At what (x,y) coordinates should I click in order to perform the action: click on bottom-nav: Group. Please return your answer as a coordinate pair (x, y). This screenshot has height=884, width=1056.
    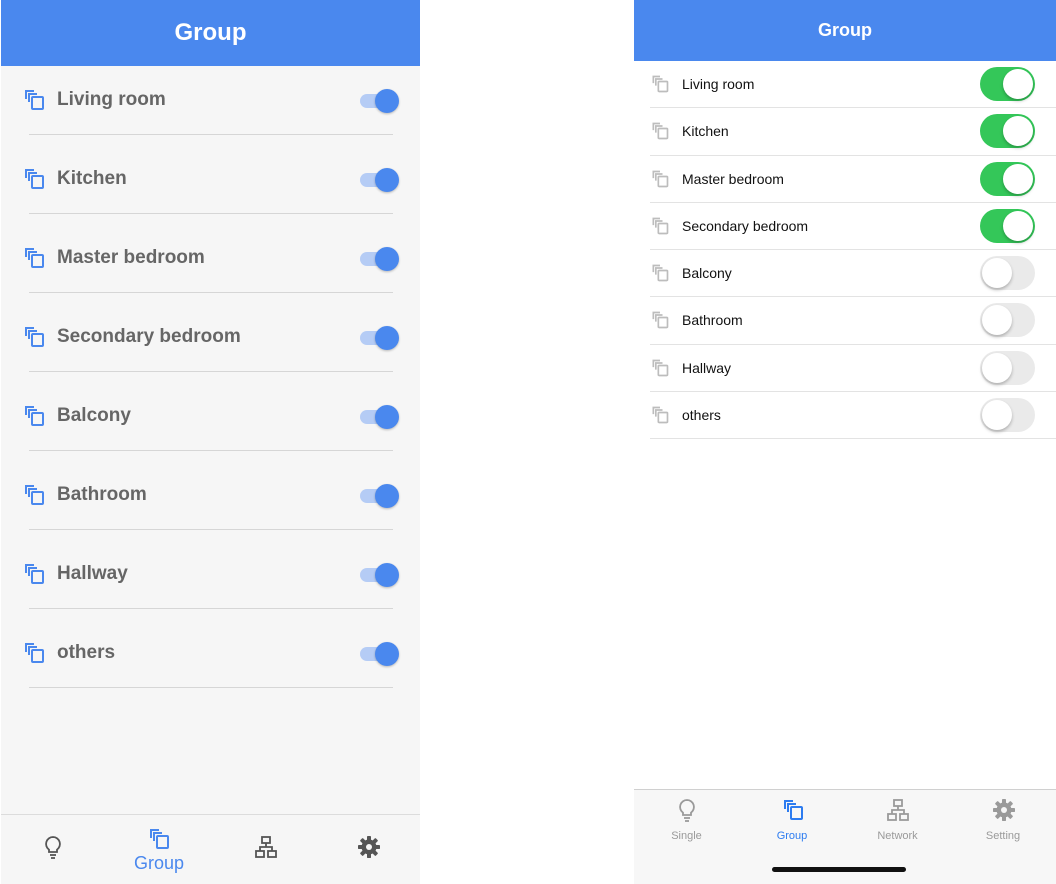
    Looking at the image, I should click on (210, 849).